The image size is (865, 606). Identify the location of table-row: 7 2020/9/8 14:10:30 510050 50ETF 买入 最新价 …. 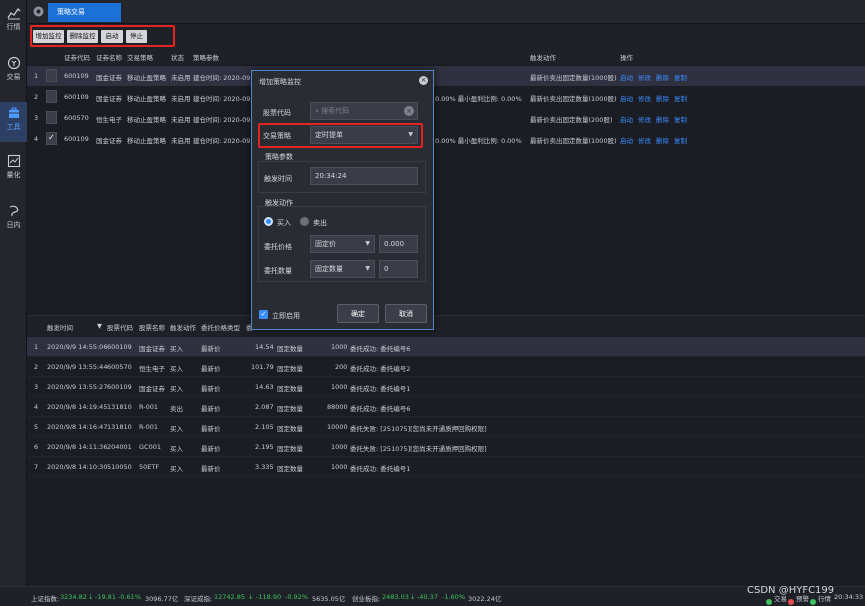
(446, 467).